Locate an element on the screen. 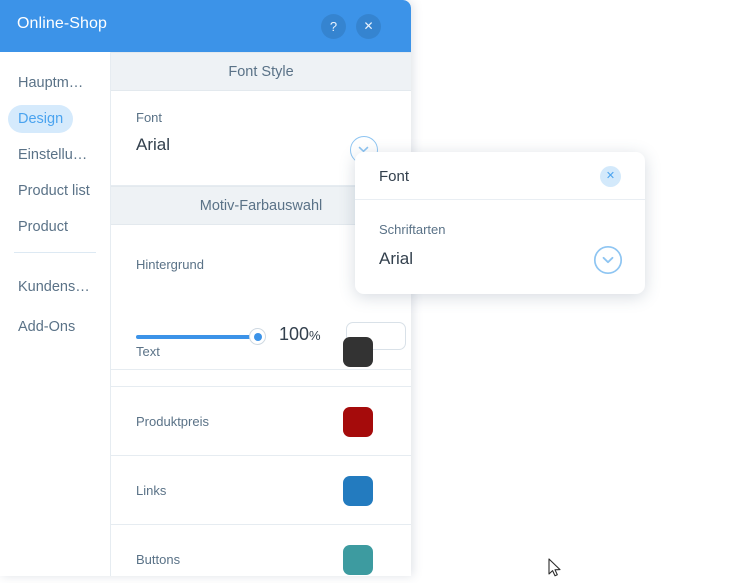  buttons-color-row: Buttons is located at coordinates (261, 550).